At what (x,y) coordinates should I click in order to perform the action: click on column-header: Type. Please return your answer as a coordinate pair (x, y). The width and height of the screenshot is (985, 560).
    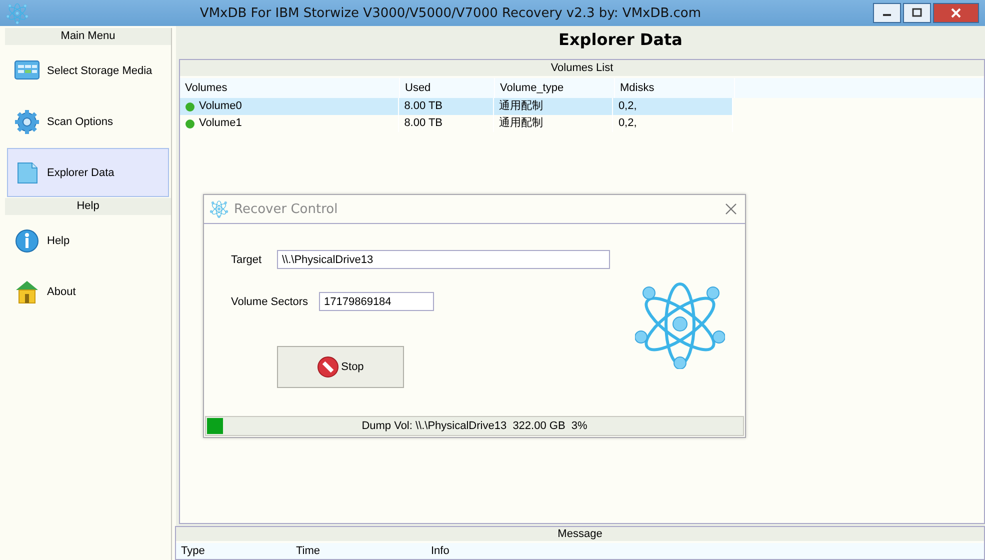
    Looking at the image, I should click on (233, 551).